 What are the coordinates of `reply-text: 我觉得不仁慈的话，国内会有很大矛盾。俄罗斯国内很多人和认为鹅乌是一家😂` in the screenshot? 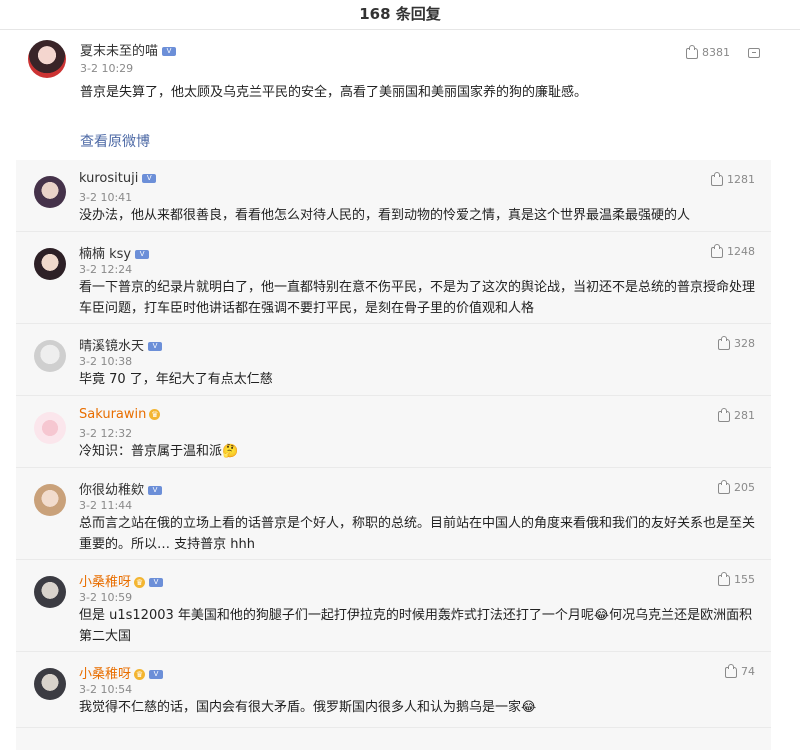 It's located at (308, 707).